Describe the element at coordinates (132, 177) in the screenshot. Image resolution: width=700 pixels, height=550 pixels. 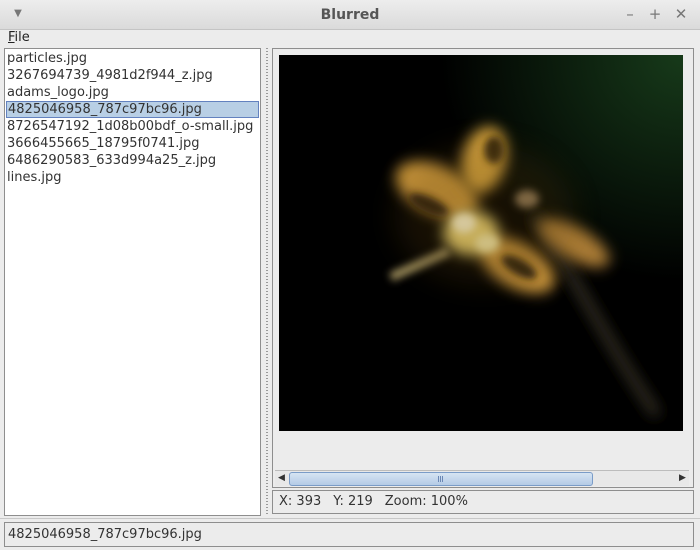
I see `list-item: lines.jpg` at that location.